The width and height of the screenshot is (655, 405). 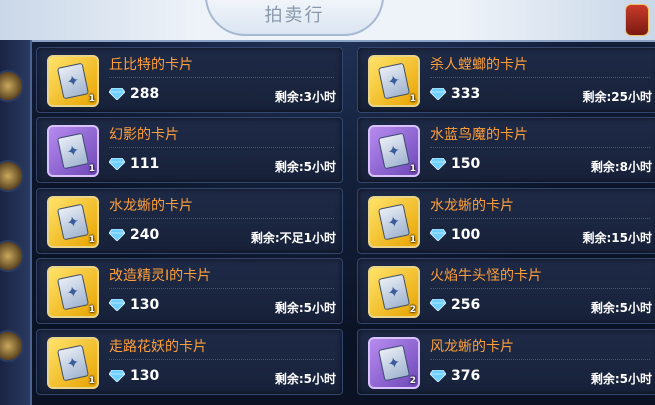 I want to click on item-name: 风龙蜥的卡片, so click(x=472, y=347).